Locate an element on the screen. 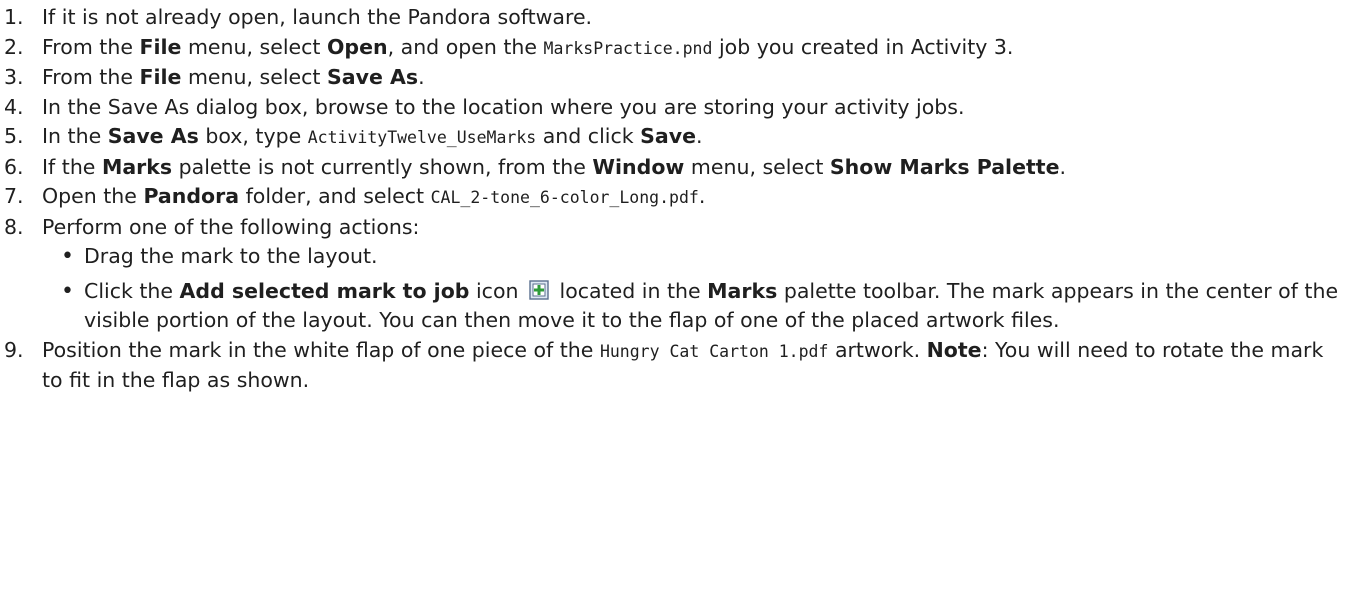 The image size is (1353, 600). step-text: Drag the mark to the layout. is located at coordinates (231, 256).